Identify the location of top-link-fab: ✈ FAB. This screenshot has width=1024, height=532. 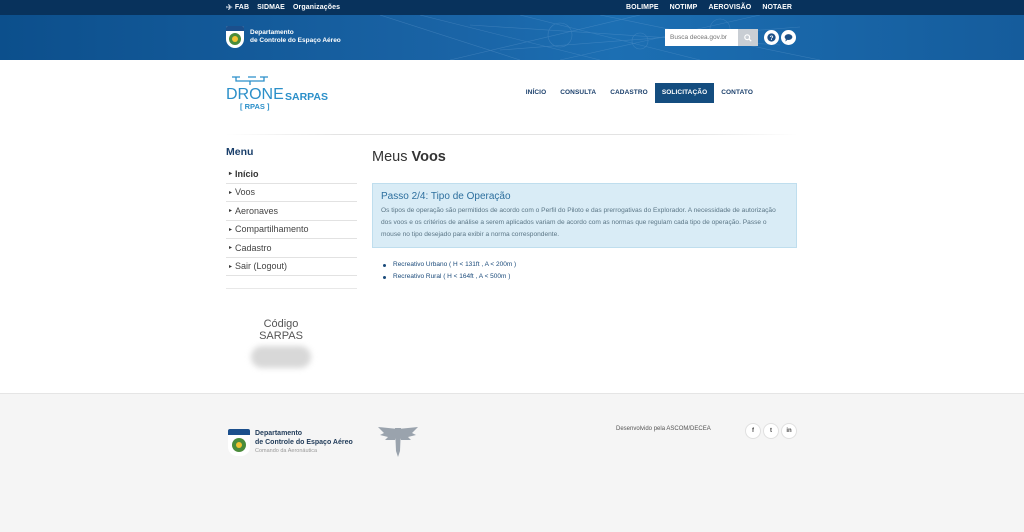
(237, 7).